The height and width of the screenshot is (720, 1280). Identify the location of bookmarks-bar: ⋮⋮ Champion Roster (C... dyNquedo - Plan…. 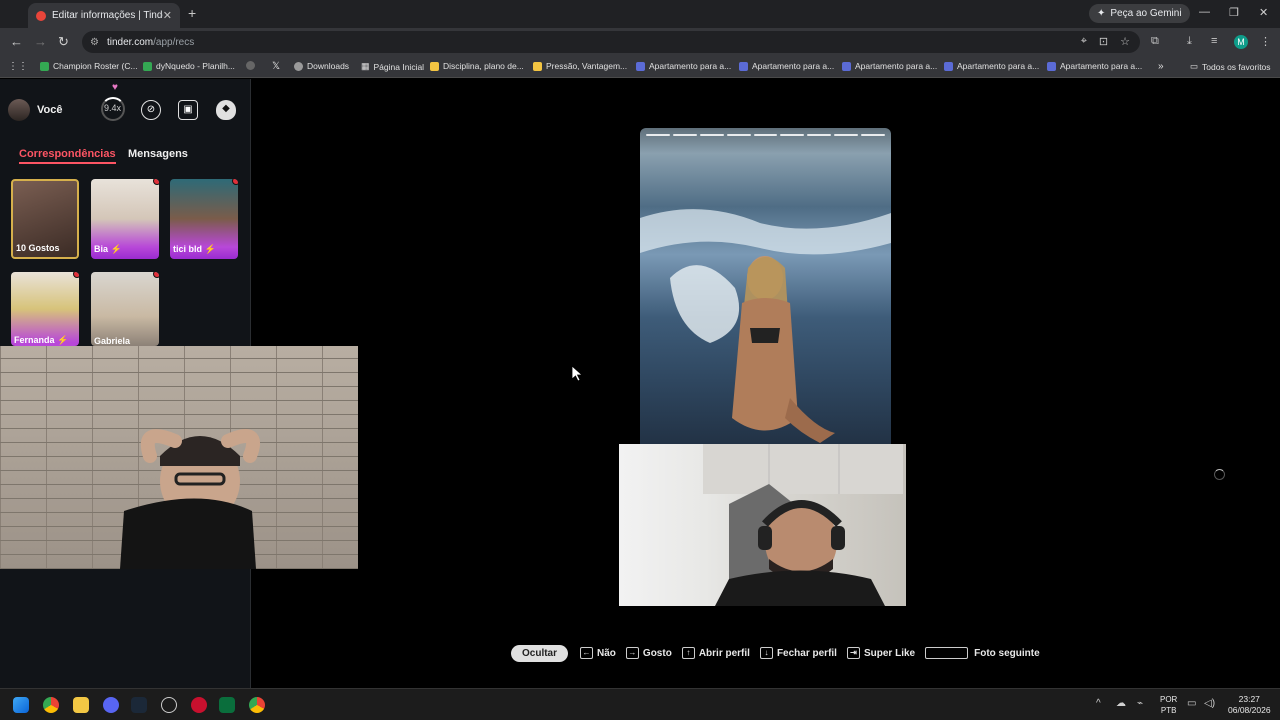
(640, 67).